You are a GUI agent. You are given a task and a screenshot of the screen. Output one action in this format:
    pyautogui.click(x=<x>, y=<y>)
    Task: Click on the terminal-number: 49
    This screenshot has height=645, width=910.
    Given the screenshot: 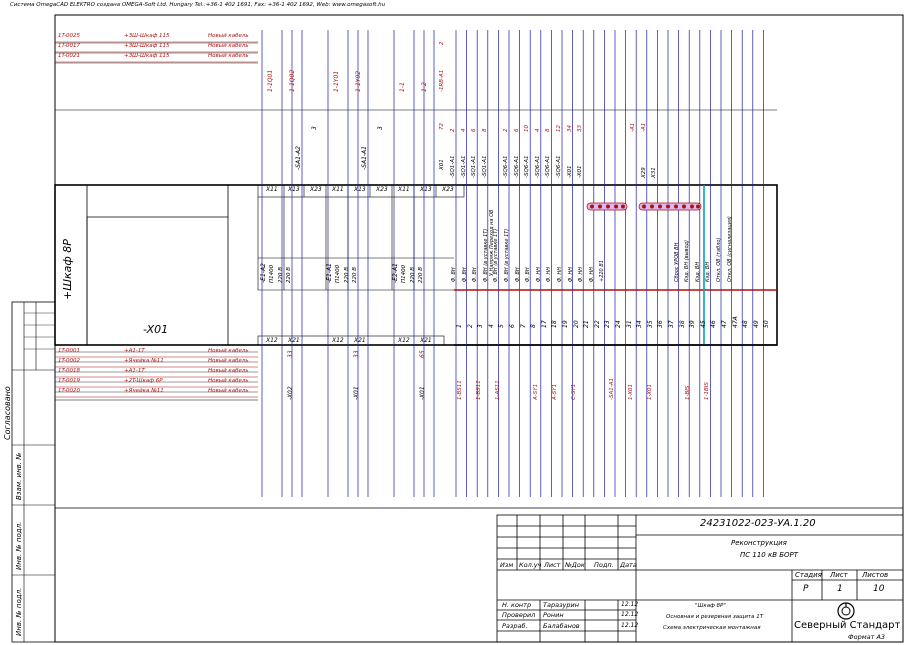 What is the action you would take?
    pyautogui.click(x=756, y=324)
    